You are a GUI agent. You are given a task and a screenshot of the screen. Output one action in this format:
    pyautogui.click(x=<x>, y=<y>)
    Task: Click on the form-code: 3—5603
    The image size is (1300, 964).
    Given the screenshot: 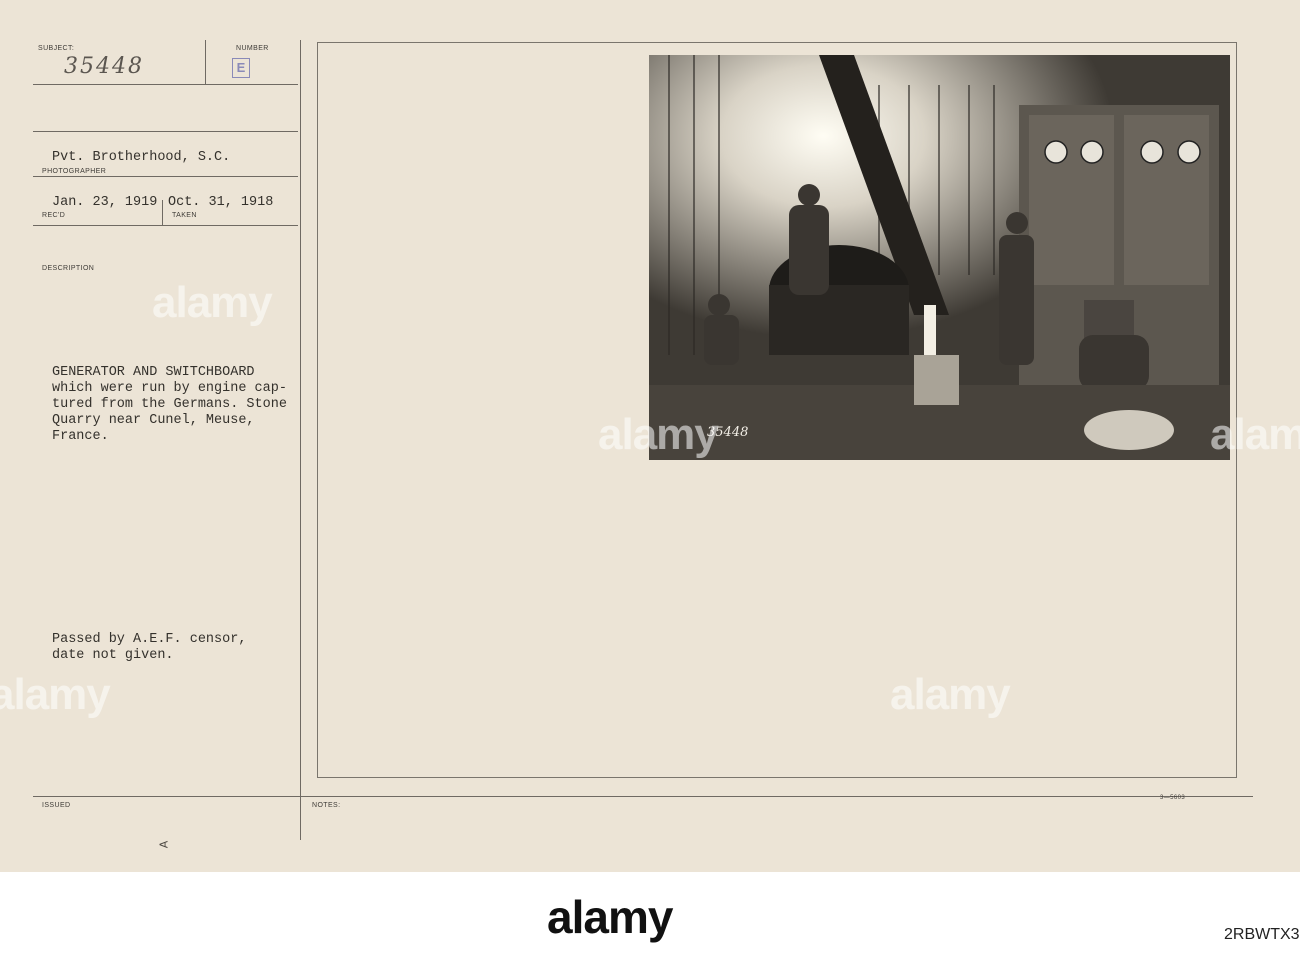 What is the action you would take?
    pyautogui.click(x=1173, y=798)
    